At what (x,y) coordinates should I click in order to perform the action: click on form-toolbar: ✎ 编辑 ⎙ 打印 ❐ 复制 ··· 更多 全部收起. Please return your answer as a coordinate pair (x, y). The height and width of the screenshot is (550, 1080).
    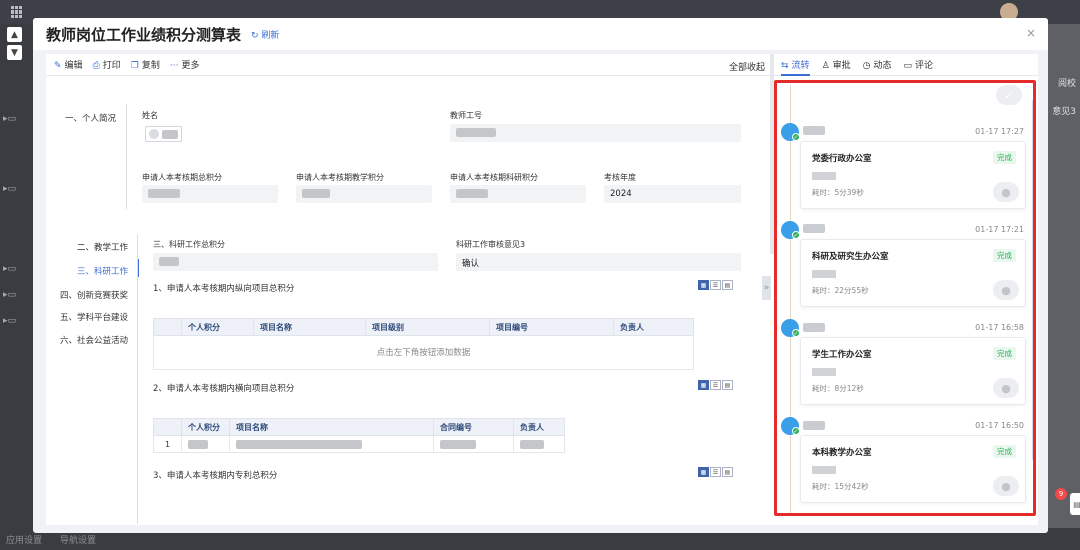
    Looking at the image, I should click on (410, 65).